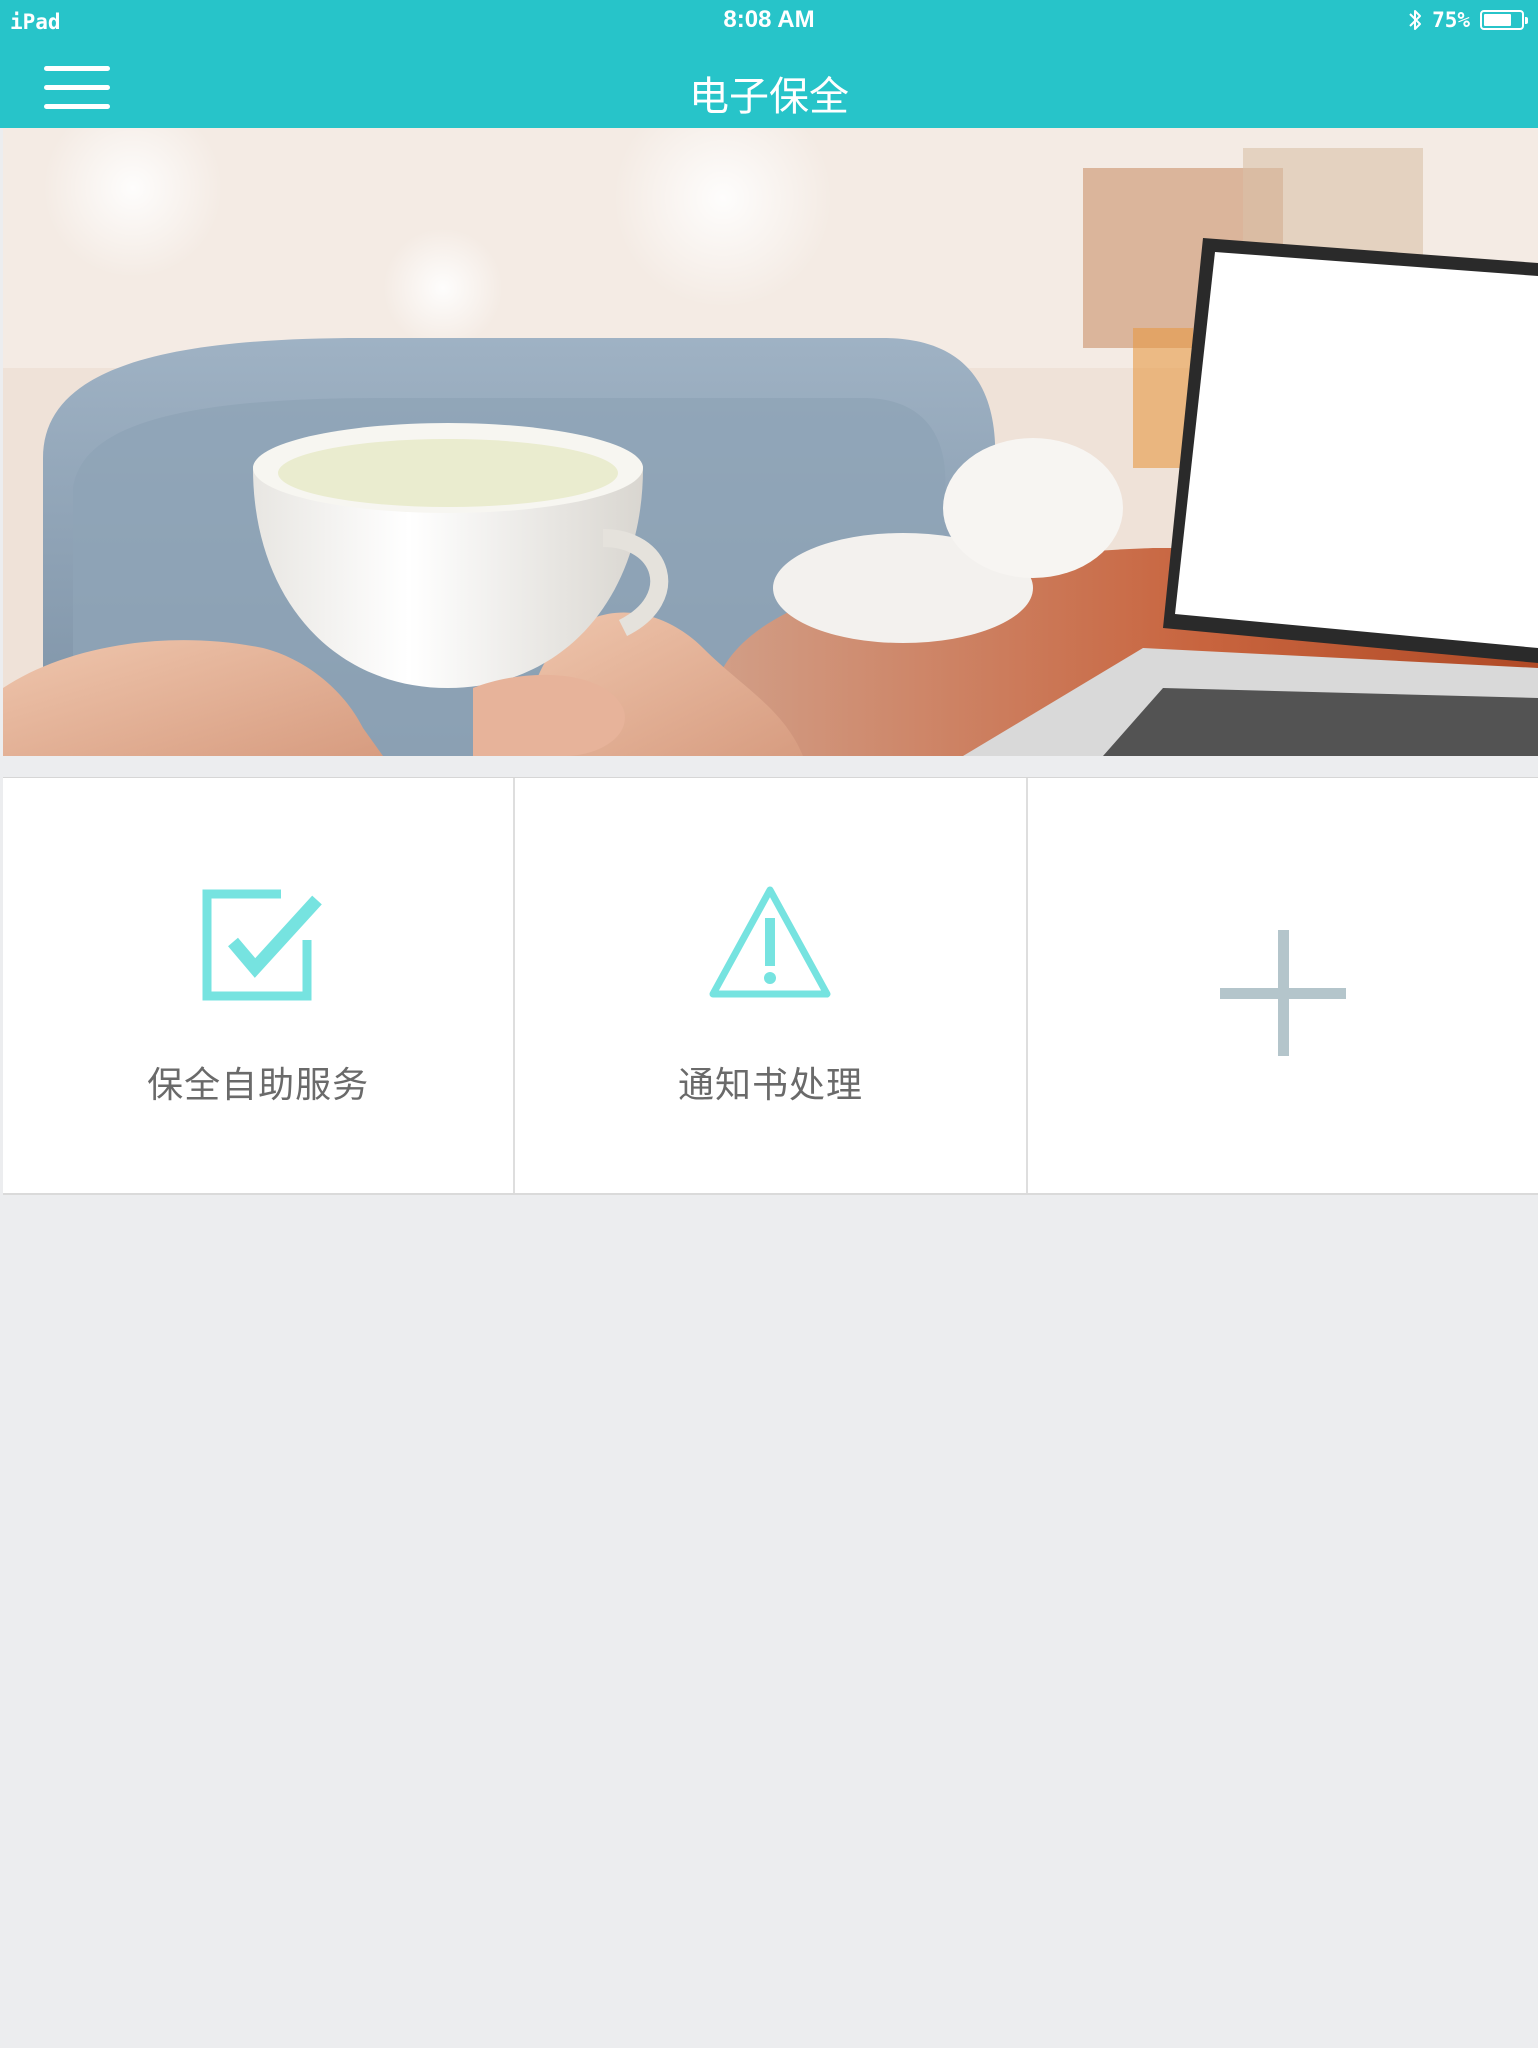 The height and width of the screenshot is (2048, 1538). I want to click on page-title: 电子保全, so click(769, 97).